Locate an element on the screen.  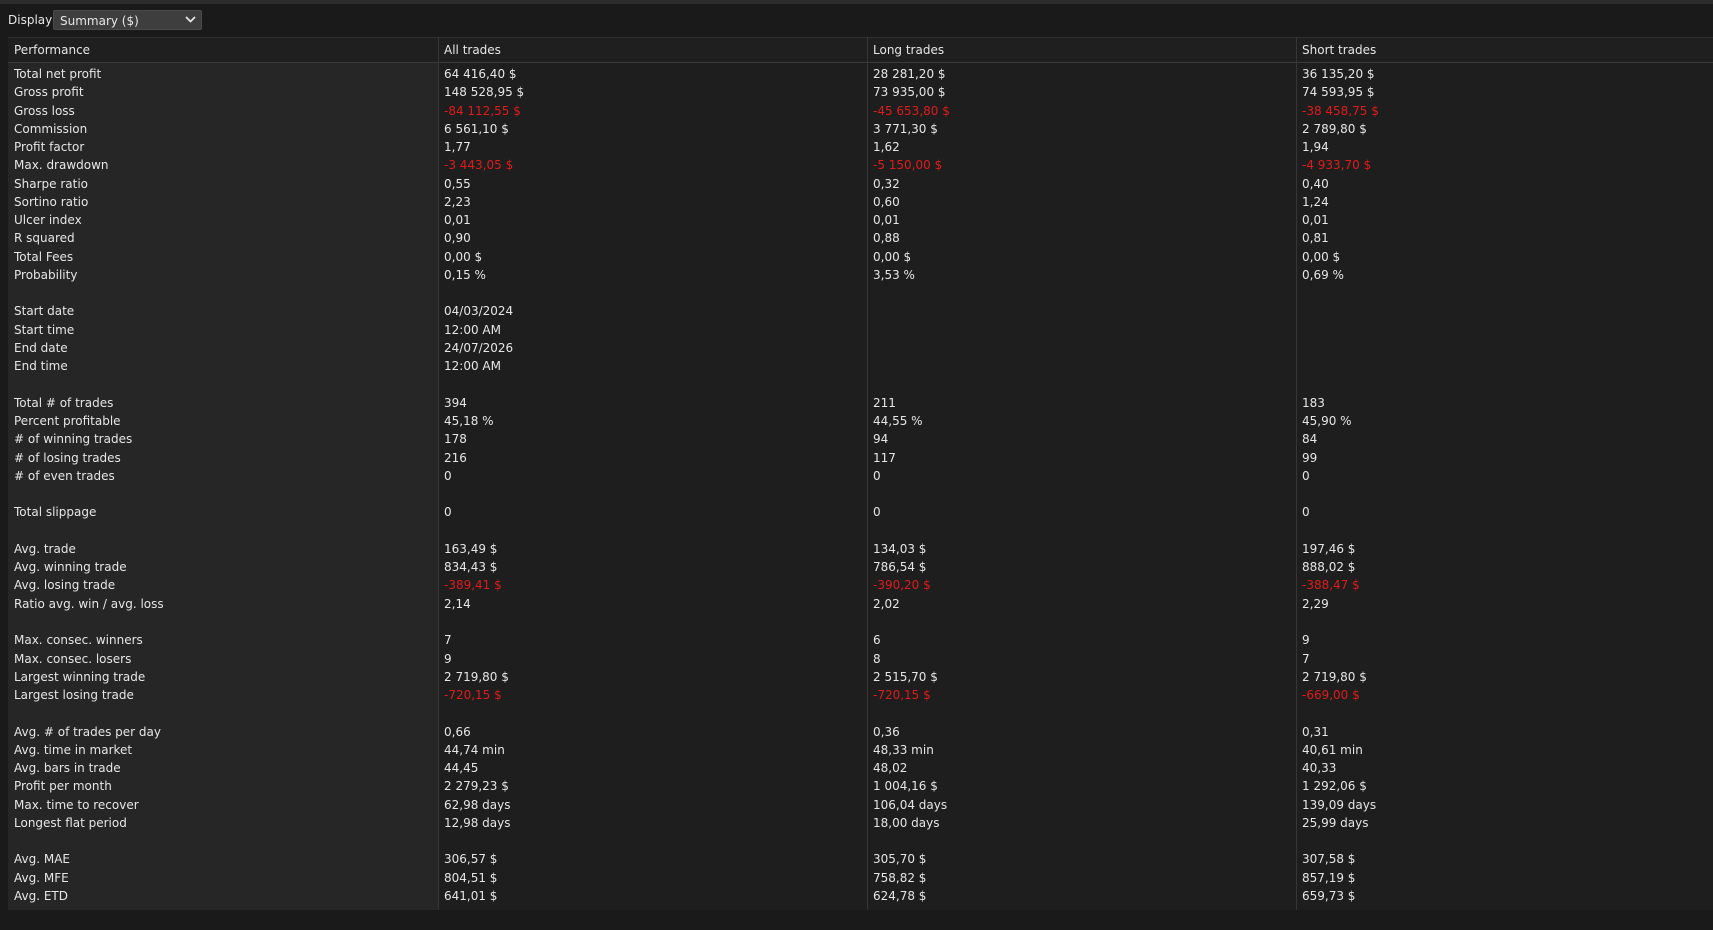
header-short-trades: Short trades is located at coordinates (1504, 50).